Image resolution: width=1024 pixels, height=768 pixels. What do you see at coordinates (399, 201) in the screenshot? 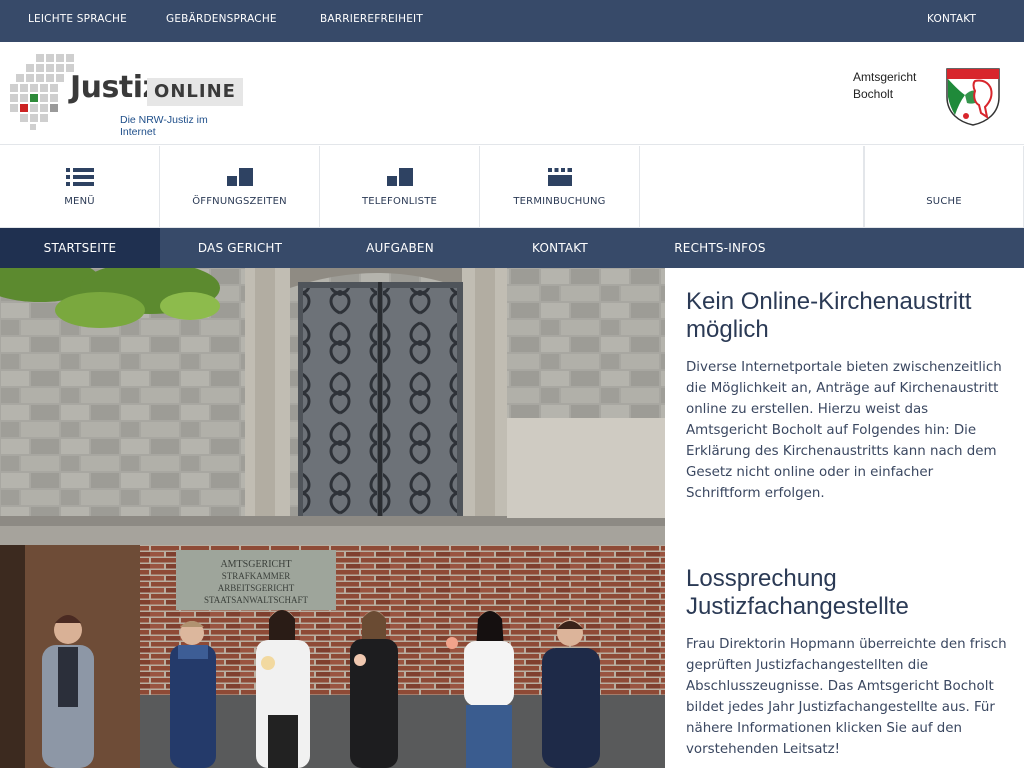
I see `phone-list-label: Telefonliste` at bounding box center [399, 201].